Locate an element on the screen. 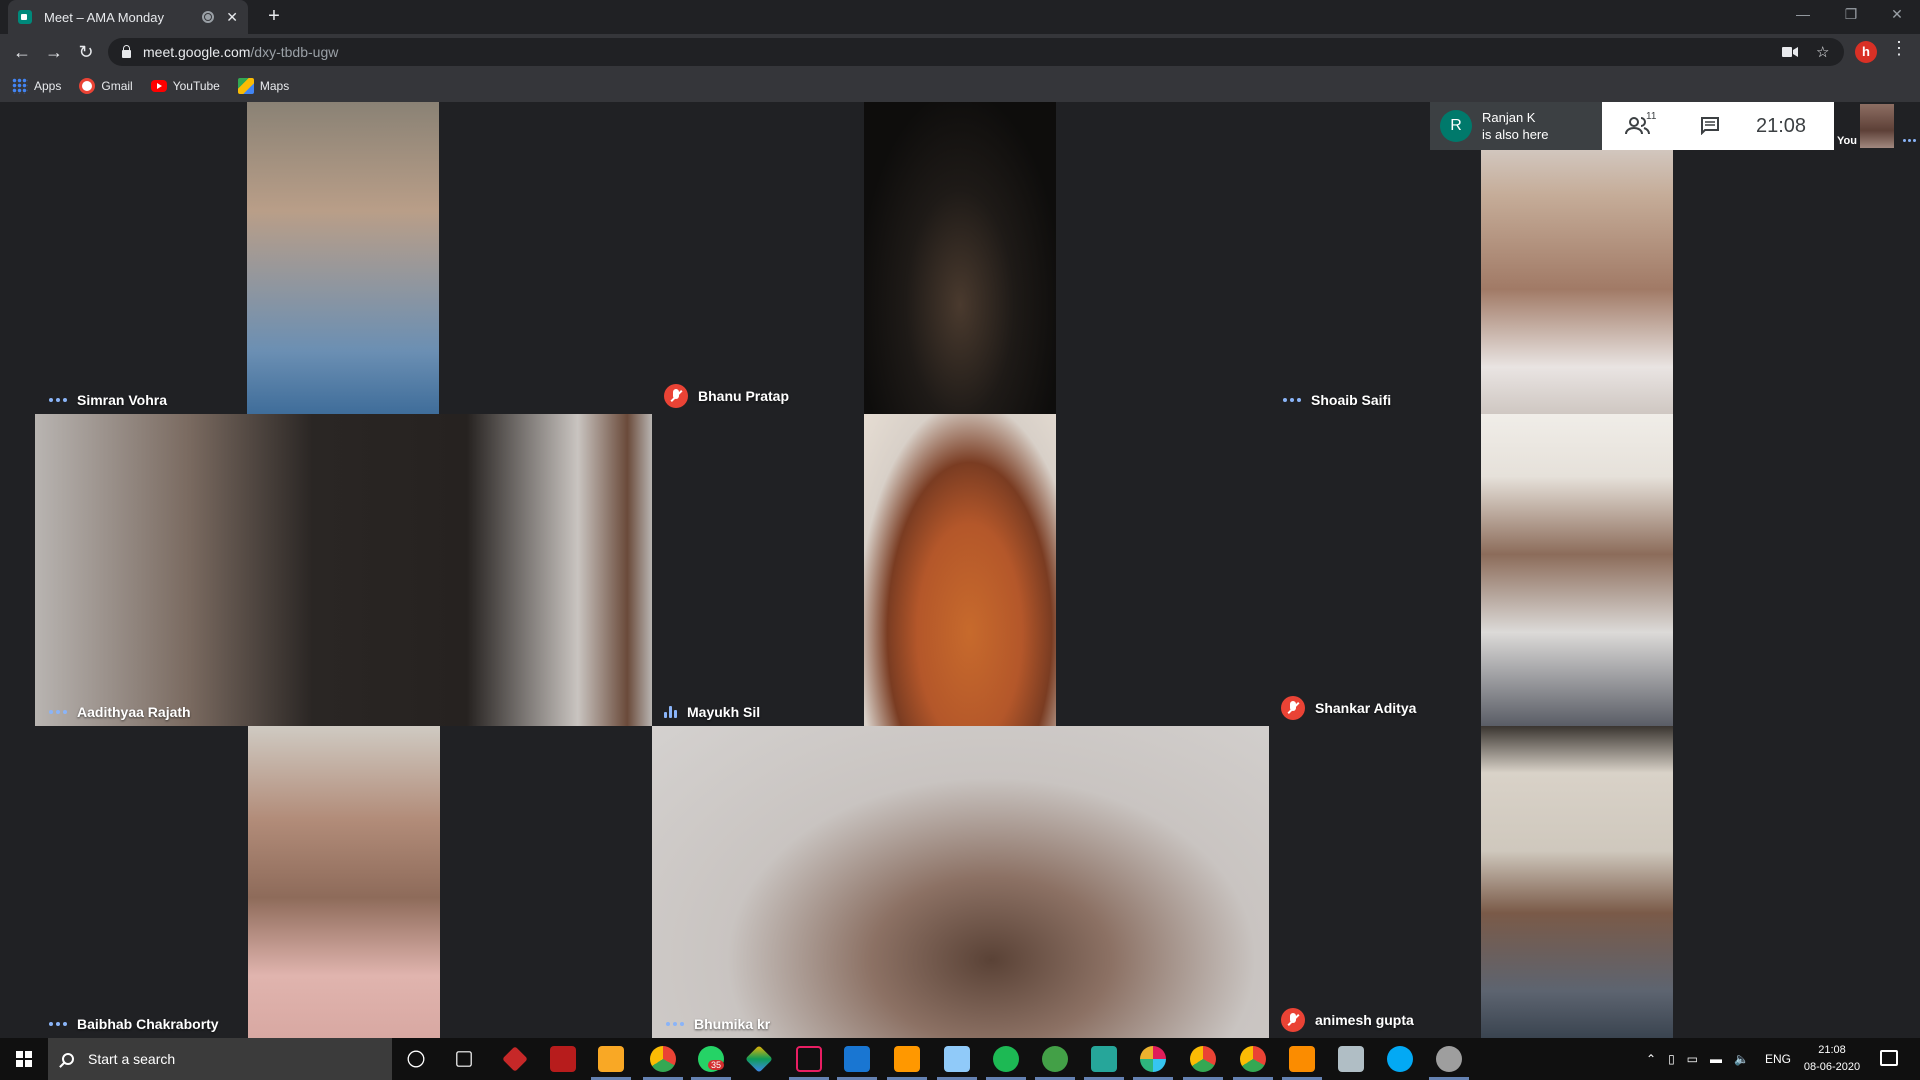  bookmark-maps: Maps is located at coordinates (263, 86).